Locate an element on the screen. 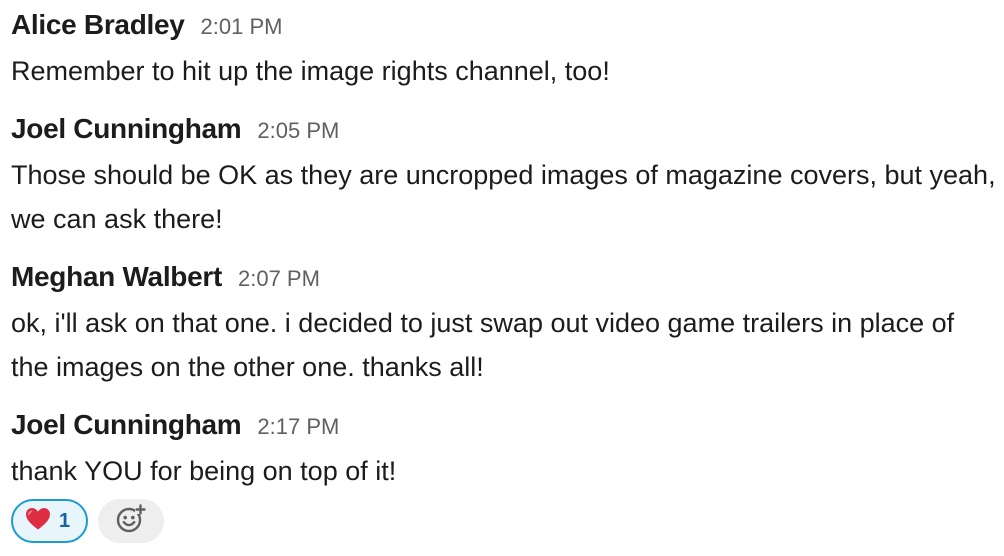 The height and width of the screenshot is (556, 1004). message-text: thank YOU for being on top of it! is located at coordinates (204, 471).